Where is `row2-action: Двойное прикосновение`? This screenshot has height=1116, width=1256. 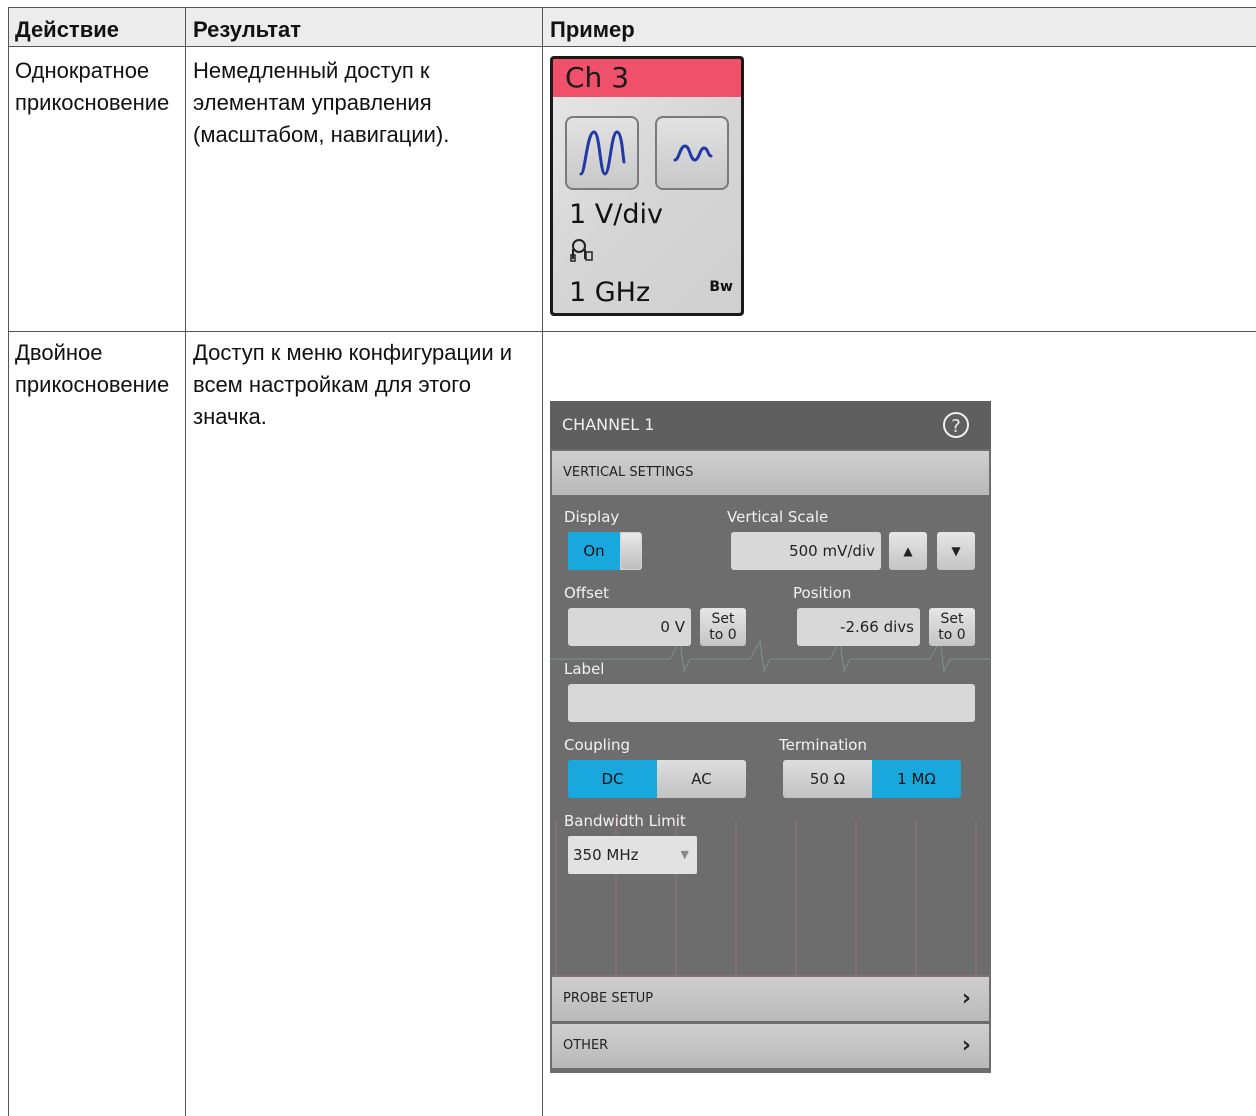 row2-action: Двойное прикосновение is located at coordinates (96, 367).